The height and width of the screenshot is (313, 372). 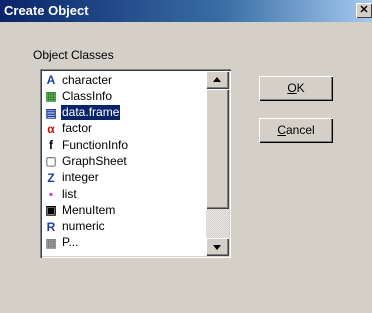 I want to click on list-item-label: FunctionInfo, so click(x=95, y=144).